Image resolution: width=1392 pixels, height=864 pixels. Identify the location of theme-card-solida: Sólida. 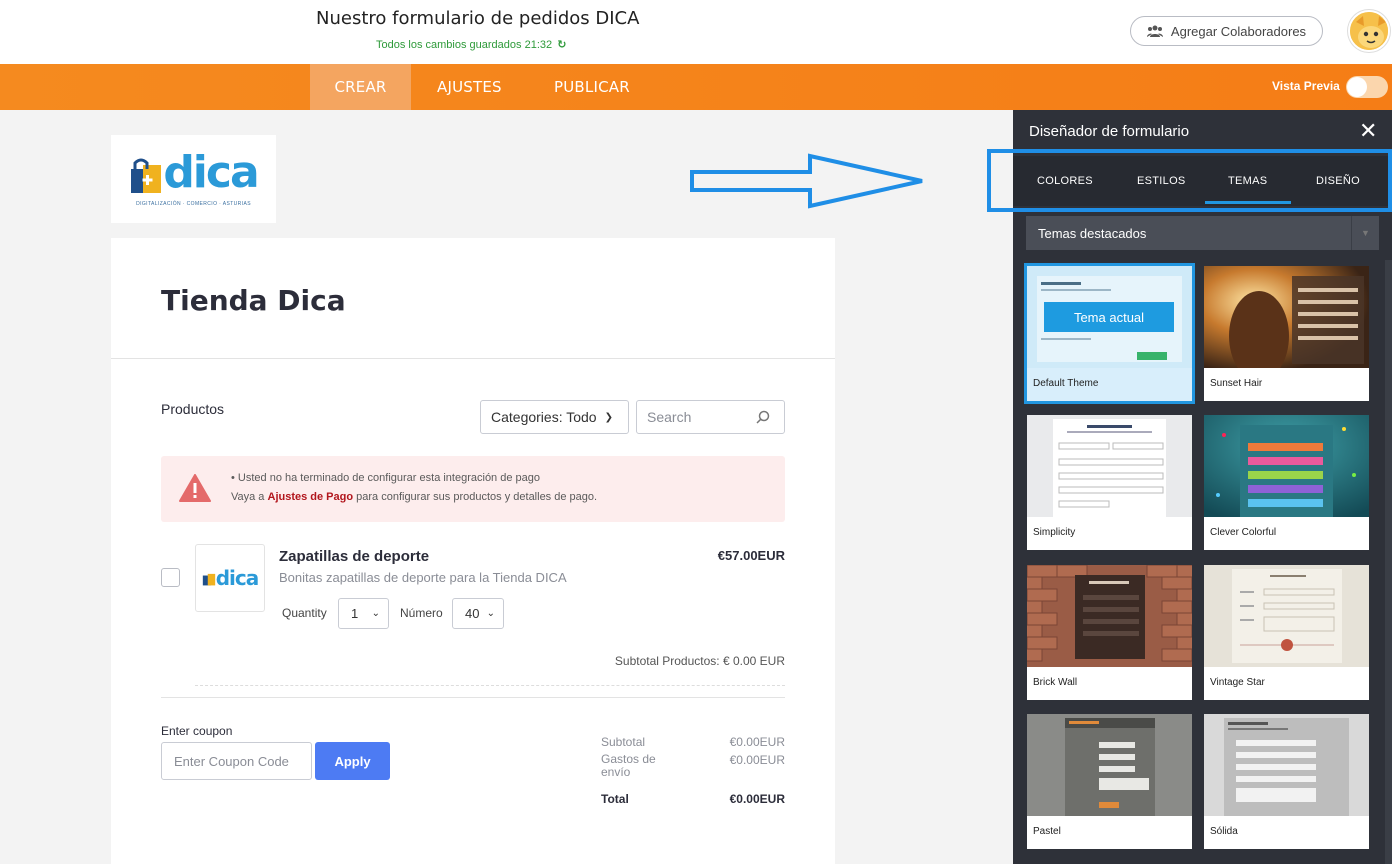
(1286, 781).